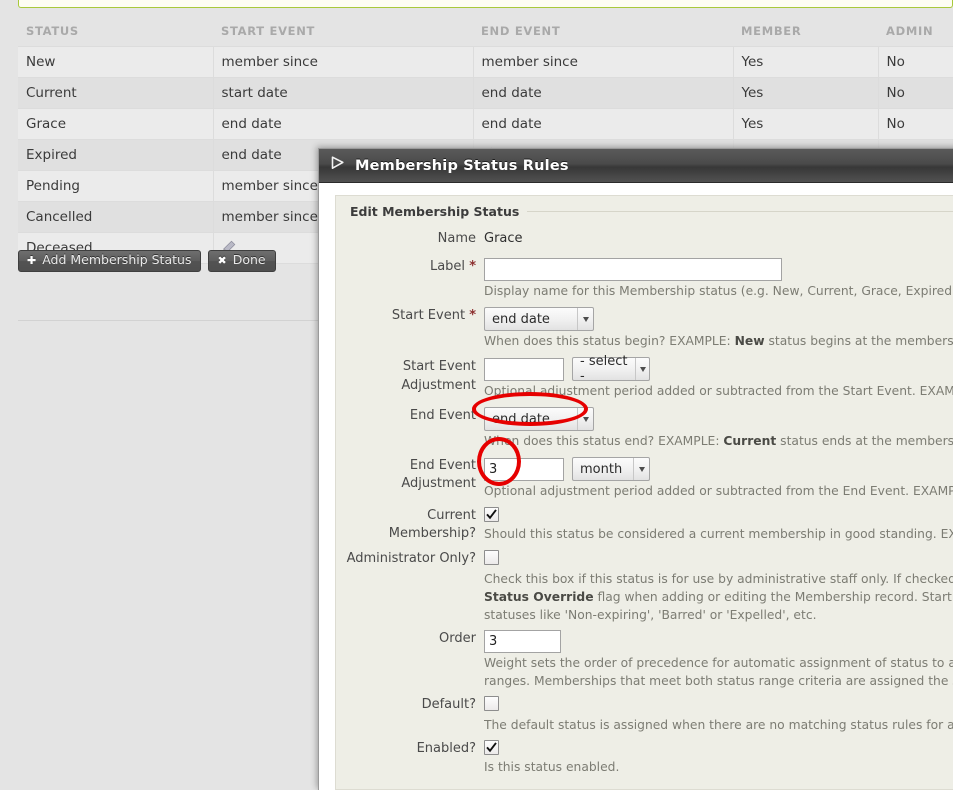  What do you see at coordinates (915, 32) in the screenshot?
I see `column-header-admin: ADMIN` at bounding box center [915, 32].